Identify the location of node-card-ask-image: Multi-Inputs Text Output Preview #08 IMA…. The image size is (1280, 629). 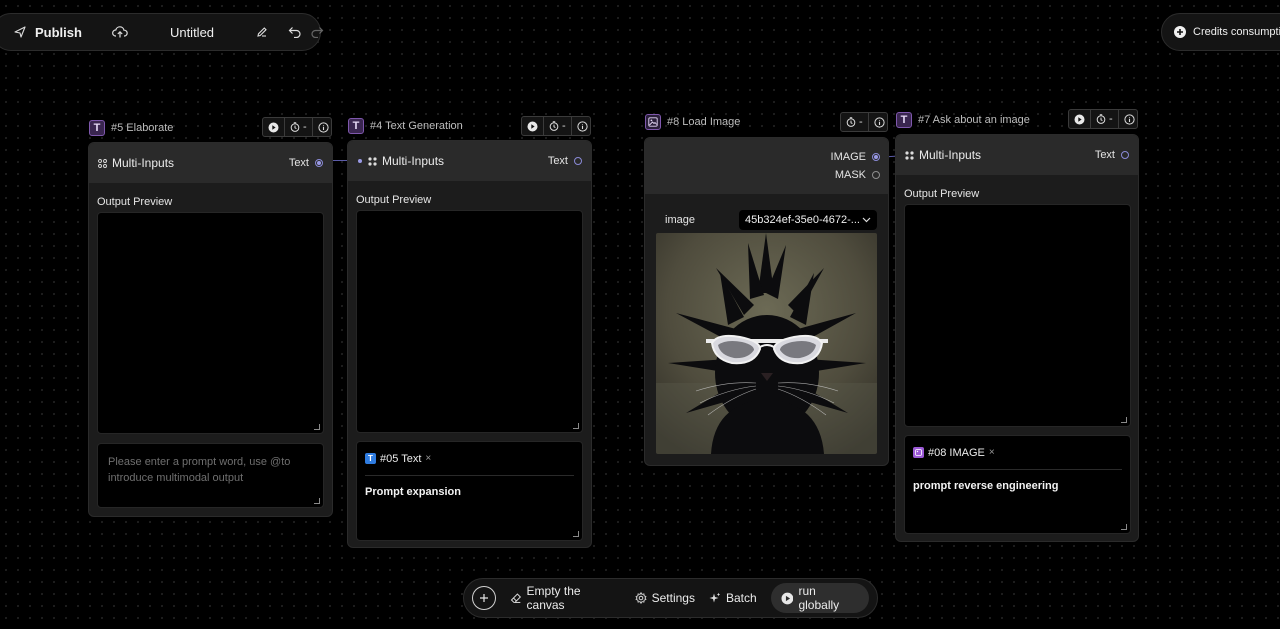
(1017, 338).